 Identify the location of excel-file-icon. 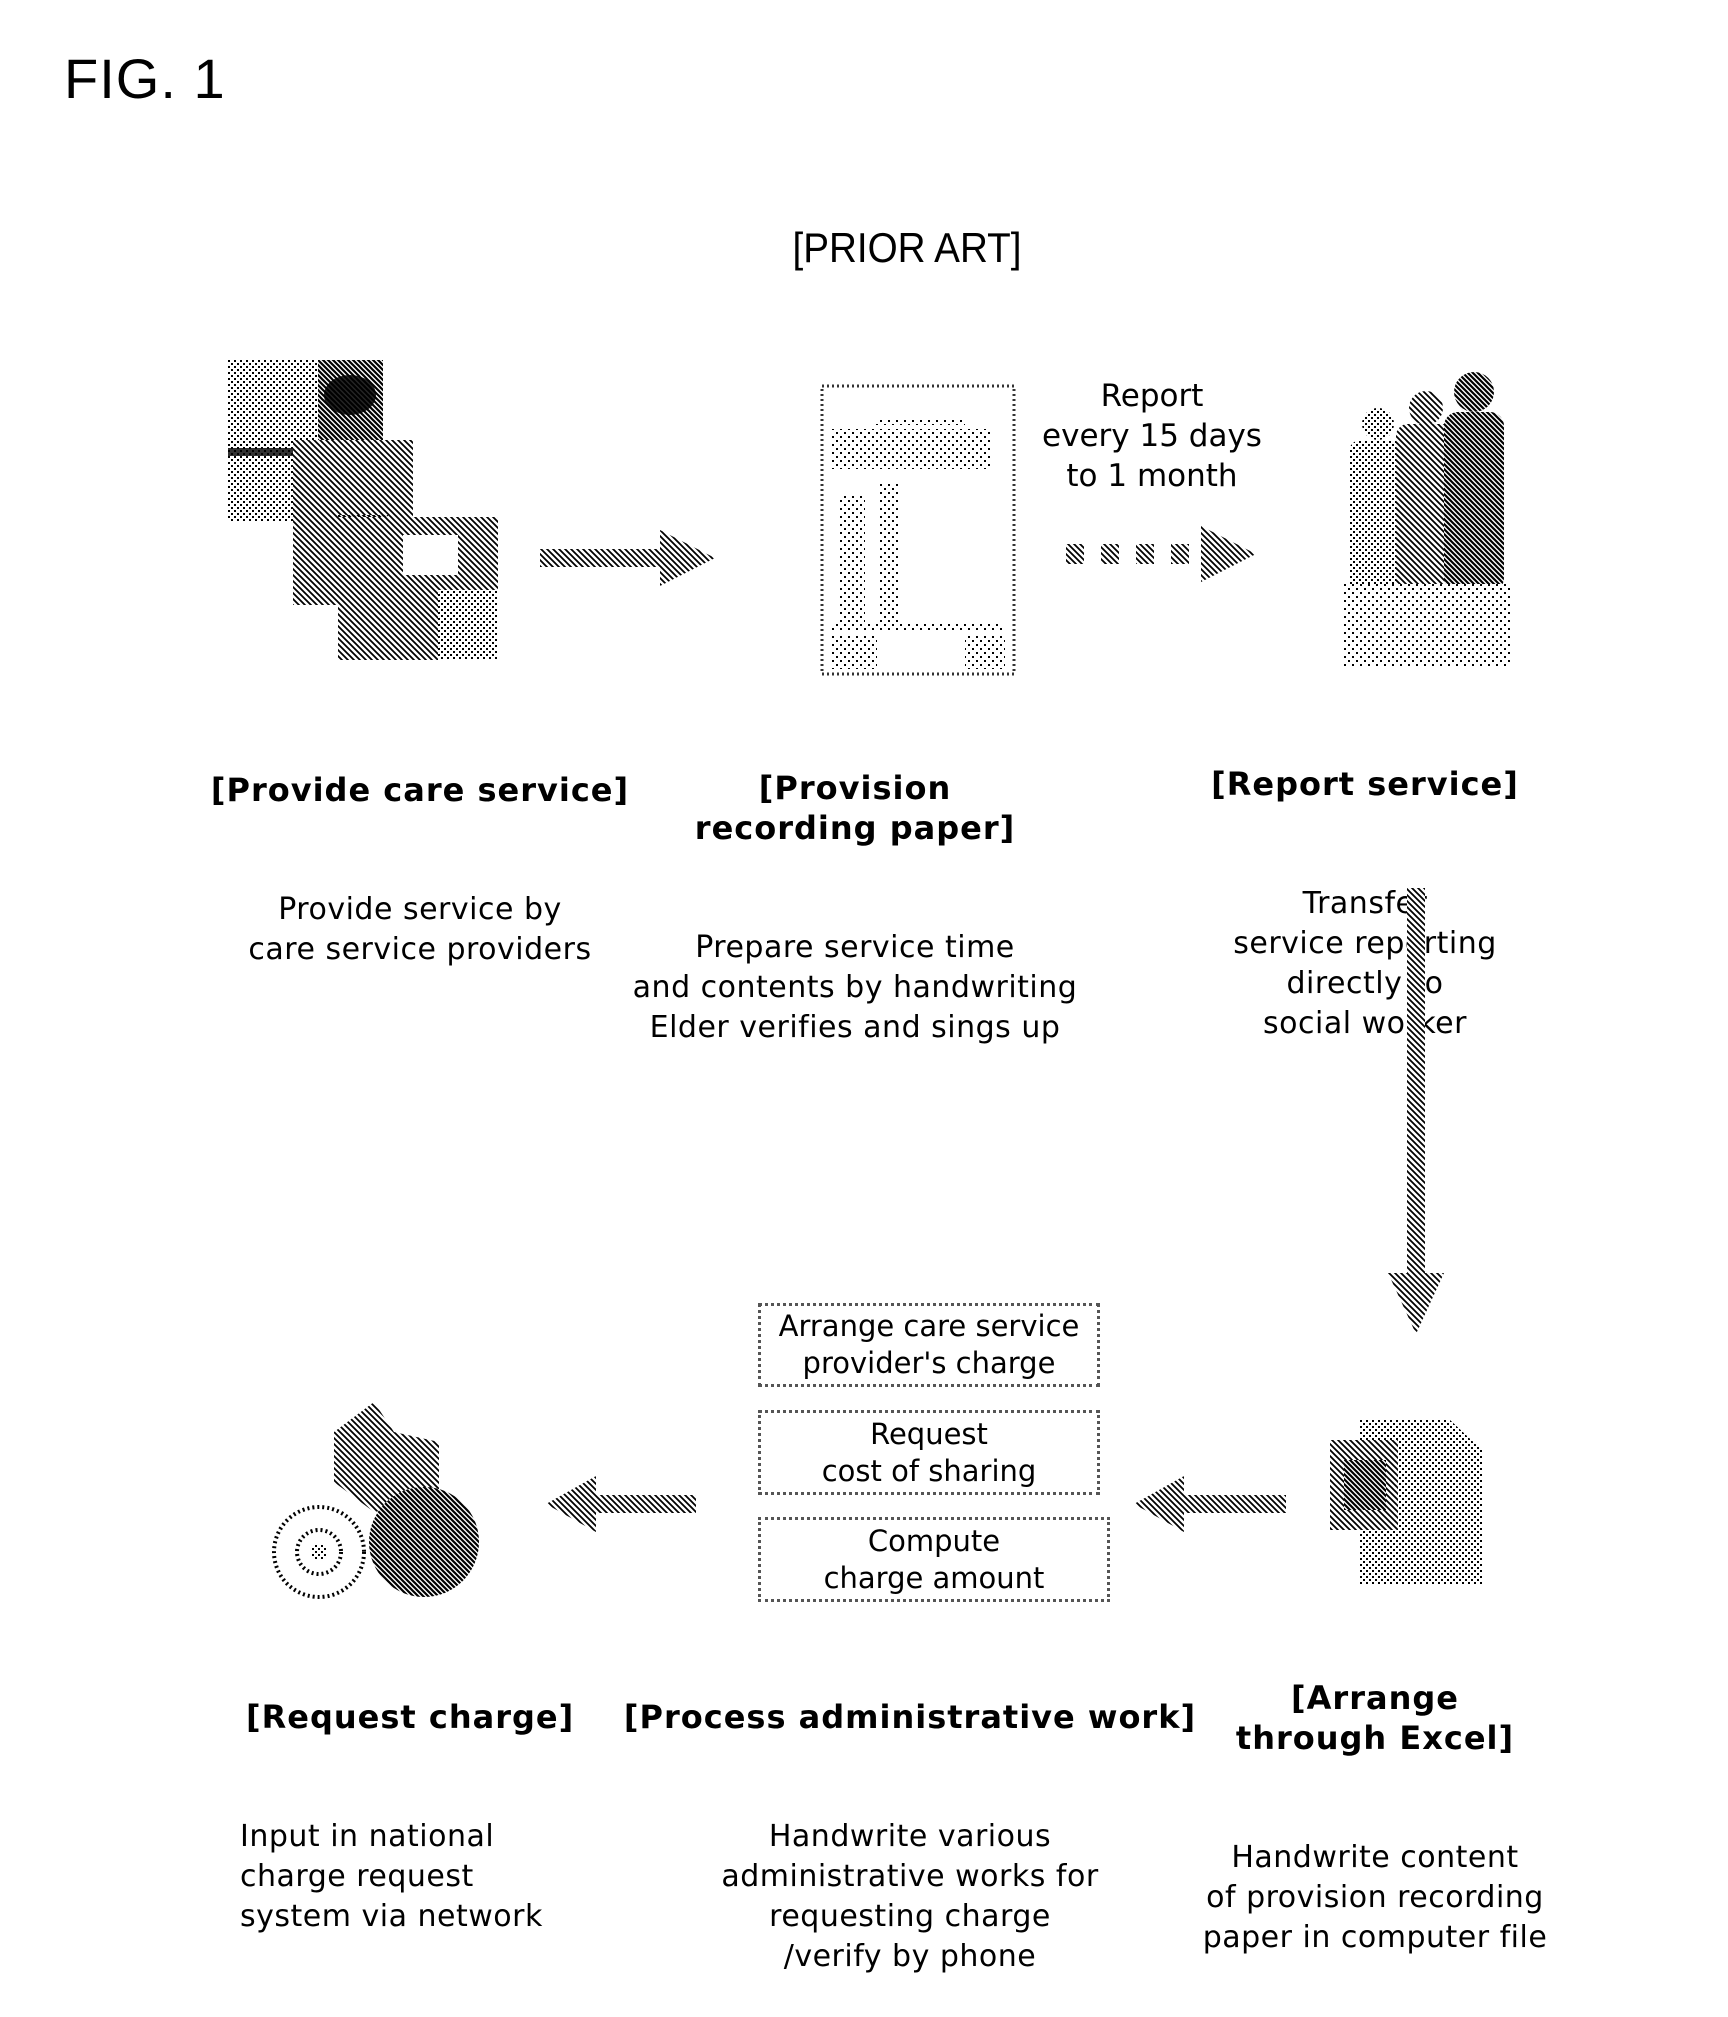
(1406, 1502).